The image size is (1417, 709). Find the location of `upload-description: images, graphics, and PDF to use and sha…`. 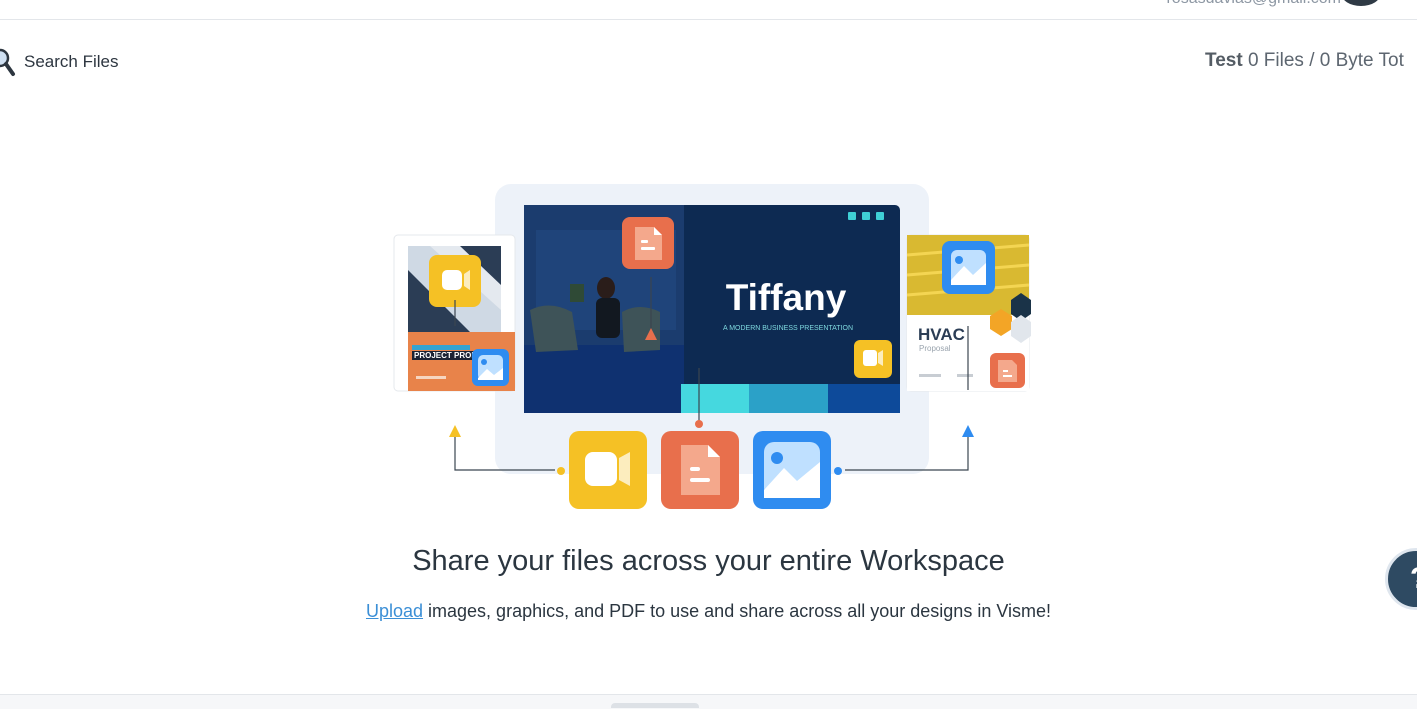

upload-description: images, graphics, and PDF to use and sha… is located at coordinates (737, 611).